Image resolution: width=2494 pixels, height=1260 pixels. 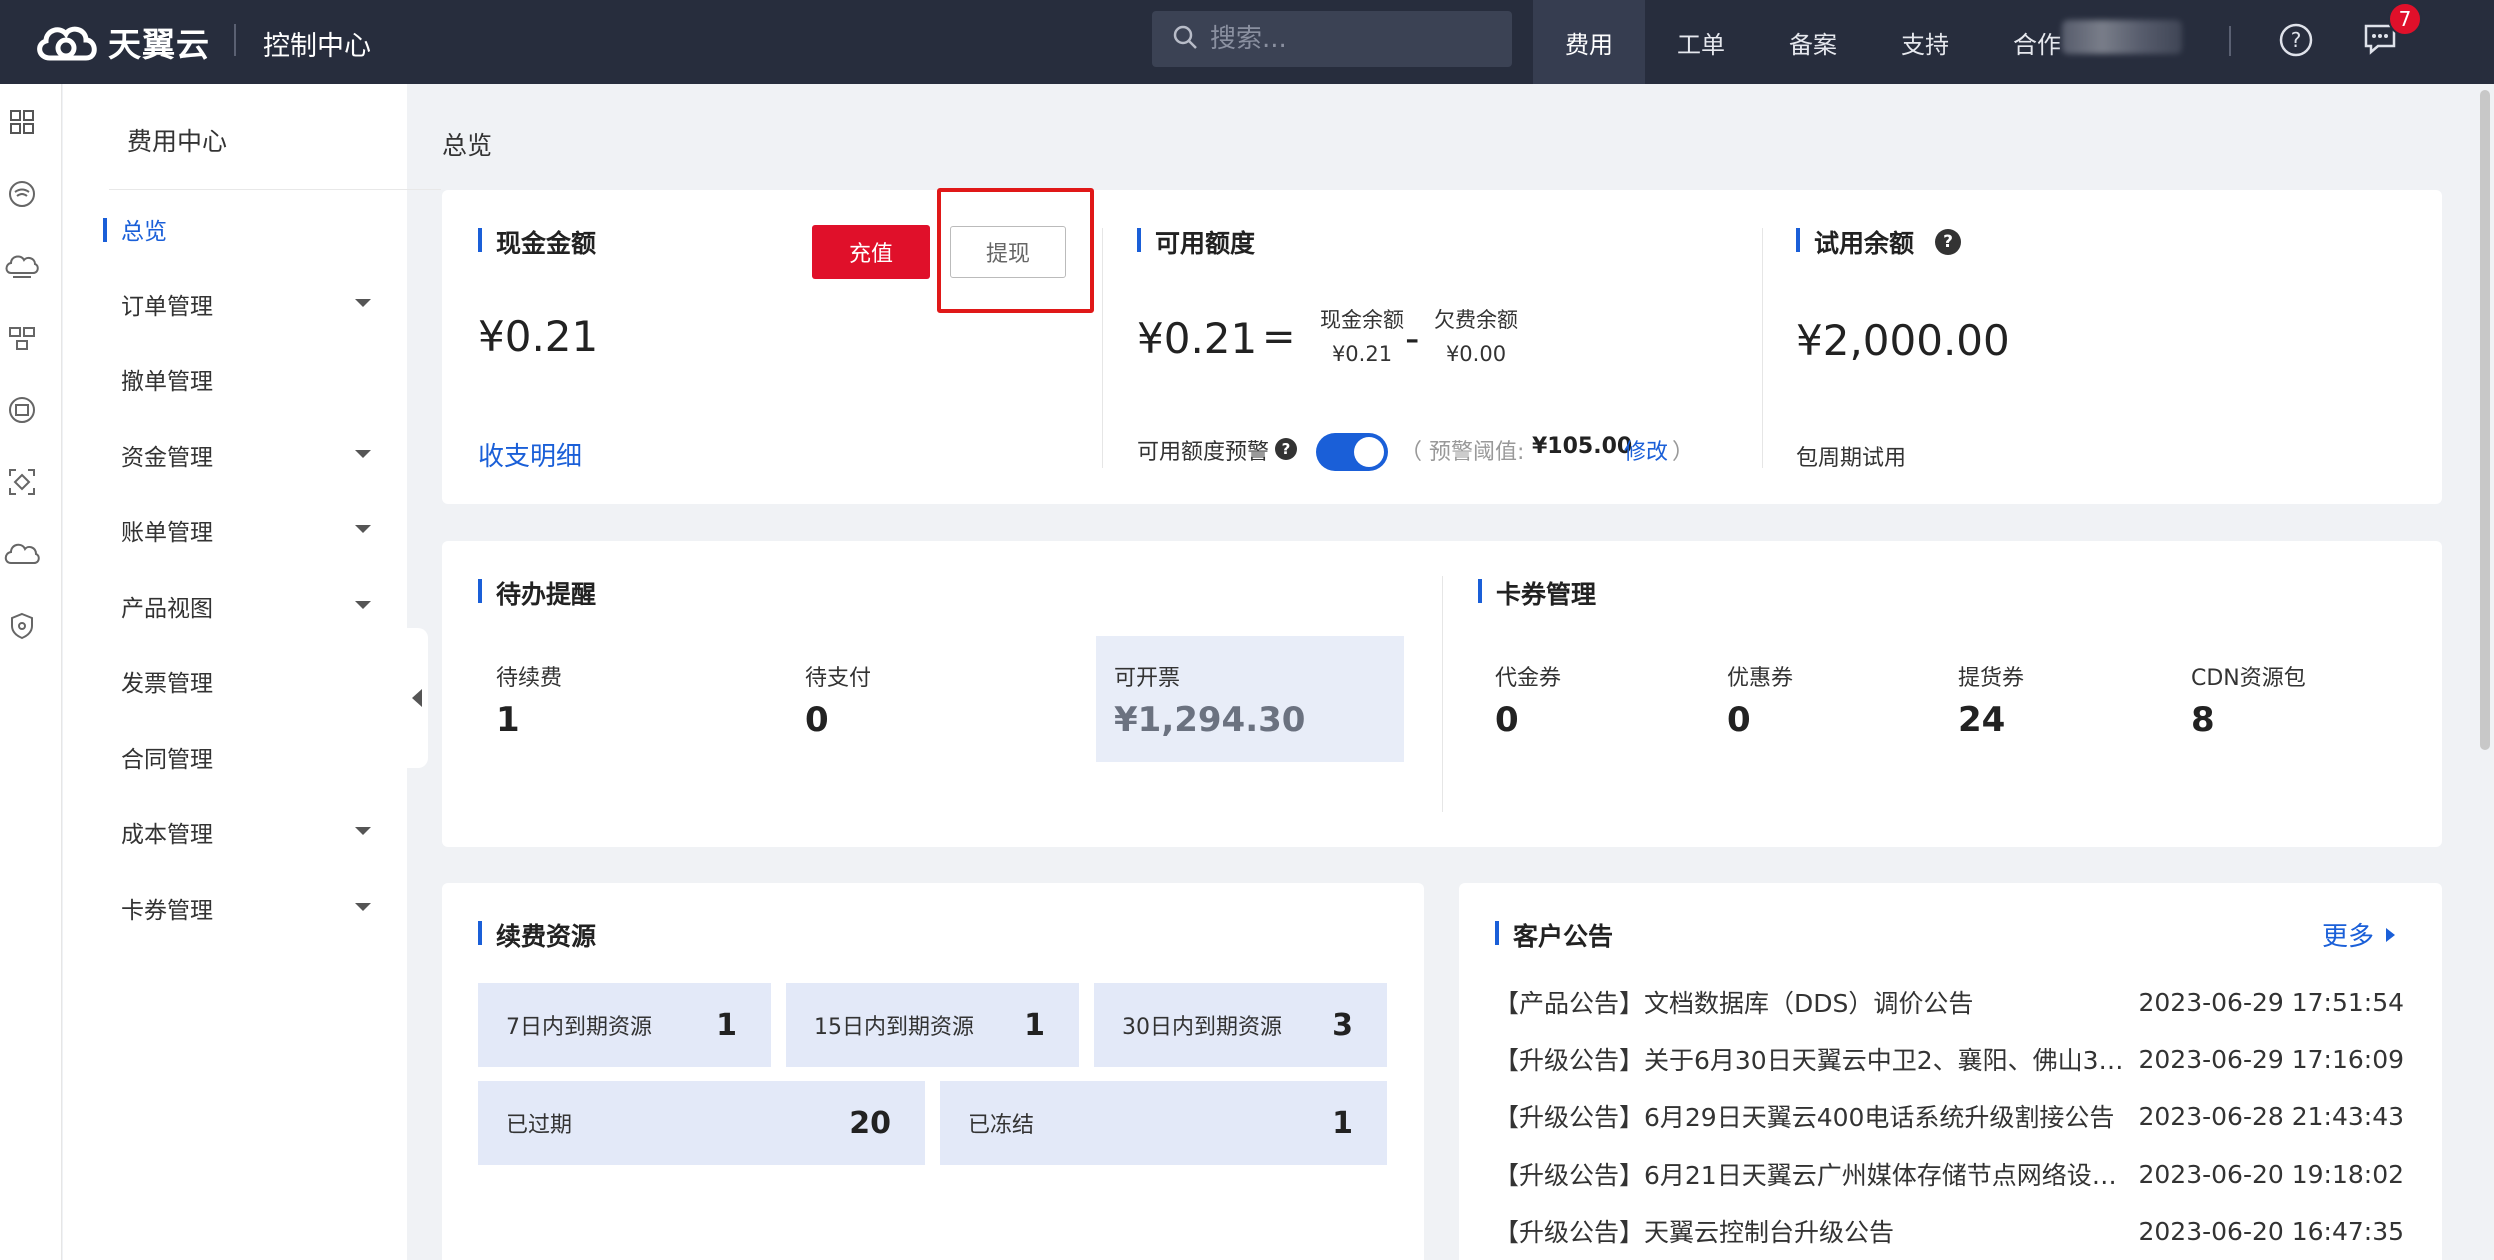 I want to click on cloud-icon, so click(x=22, y=554).